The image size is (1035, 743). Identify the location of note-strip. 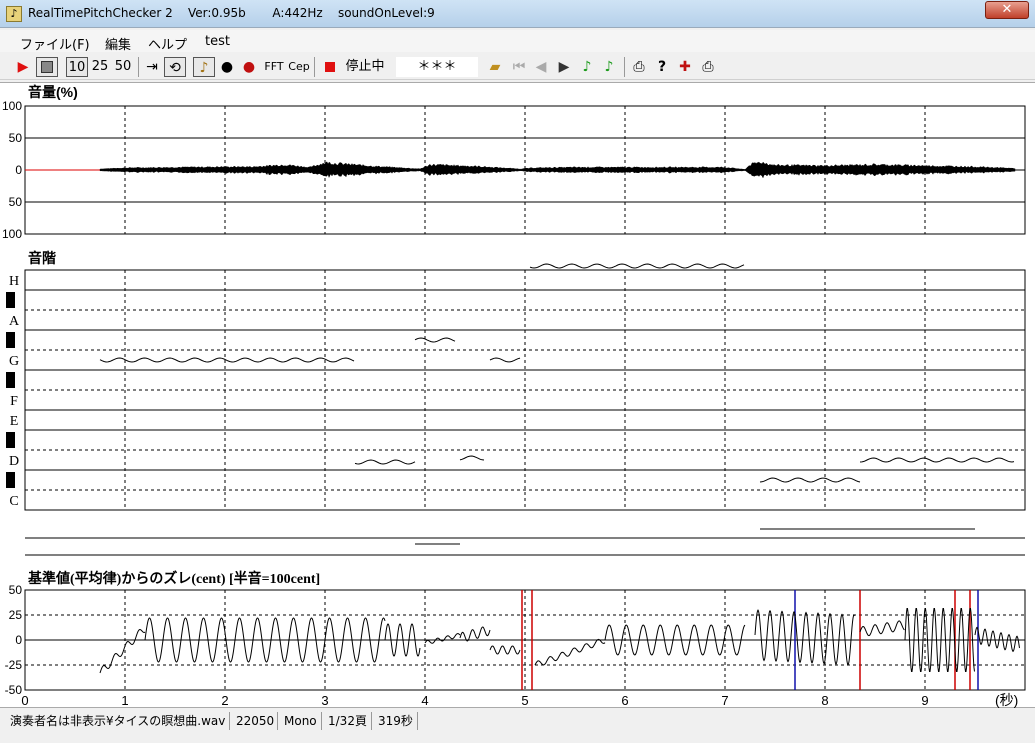
(525, 542).